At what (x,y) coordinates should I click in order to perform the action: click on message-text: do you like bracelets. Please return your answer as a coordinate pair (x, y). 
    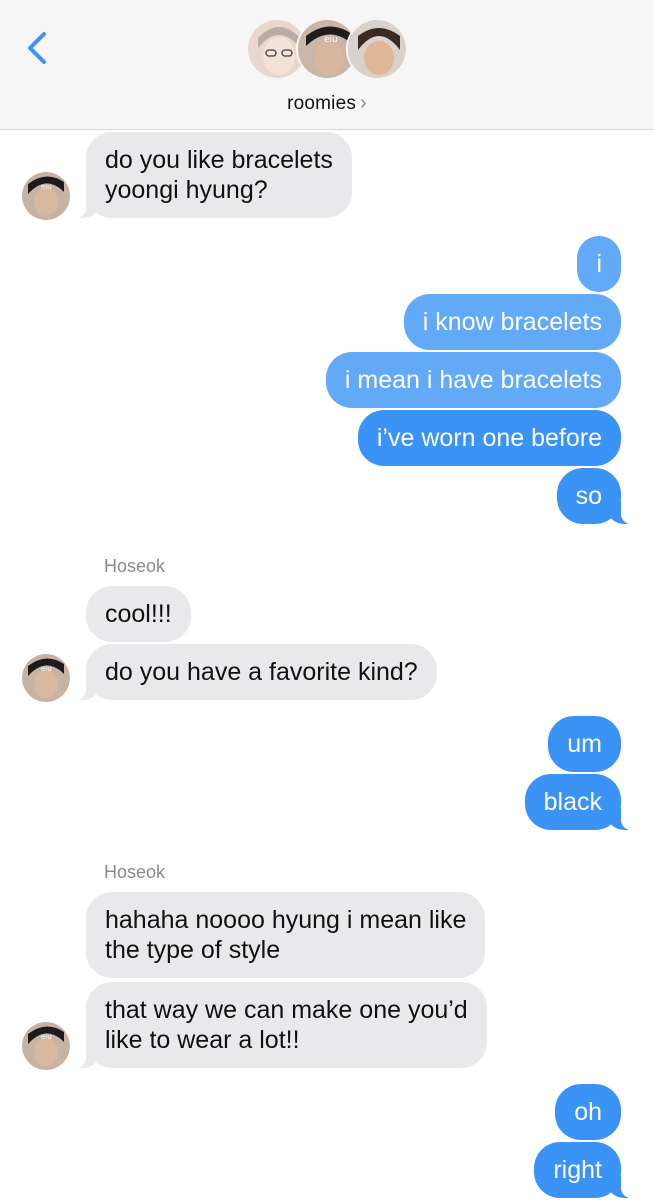
    Looking at the image, I should click on (219, 160).